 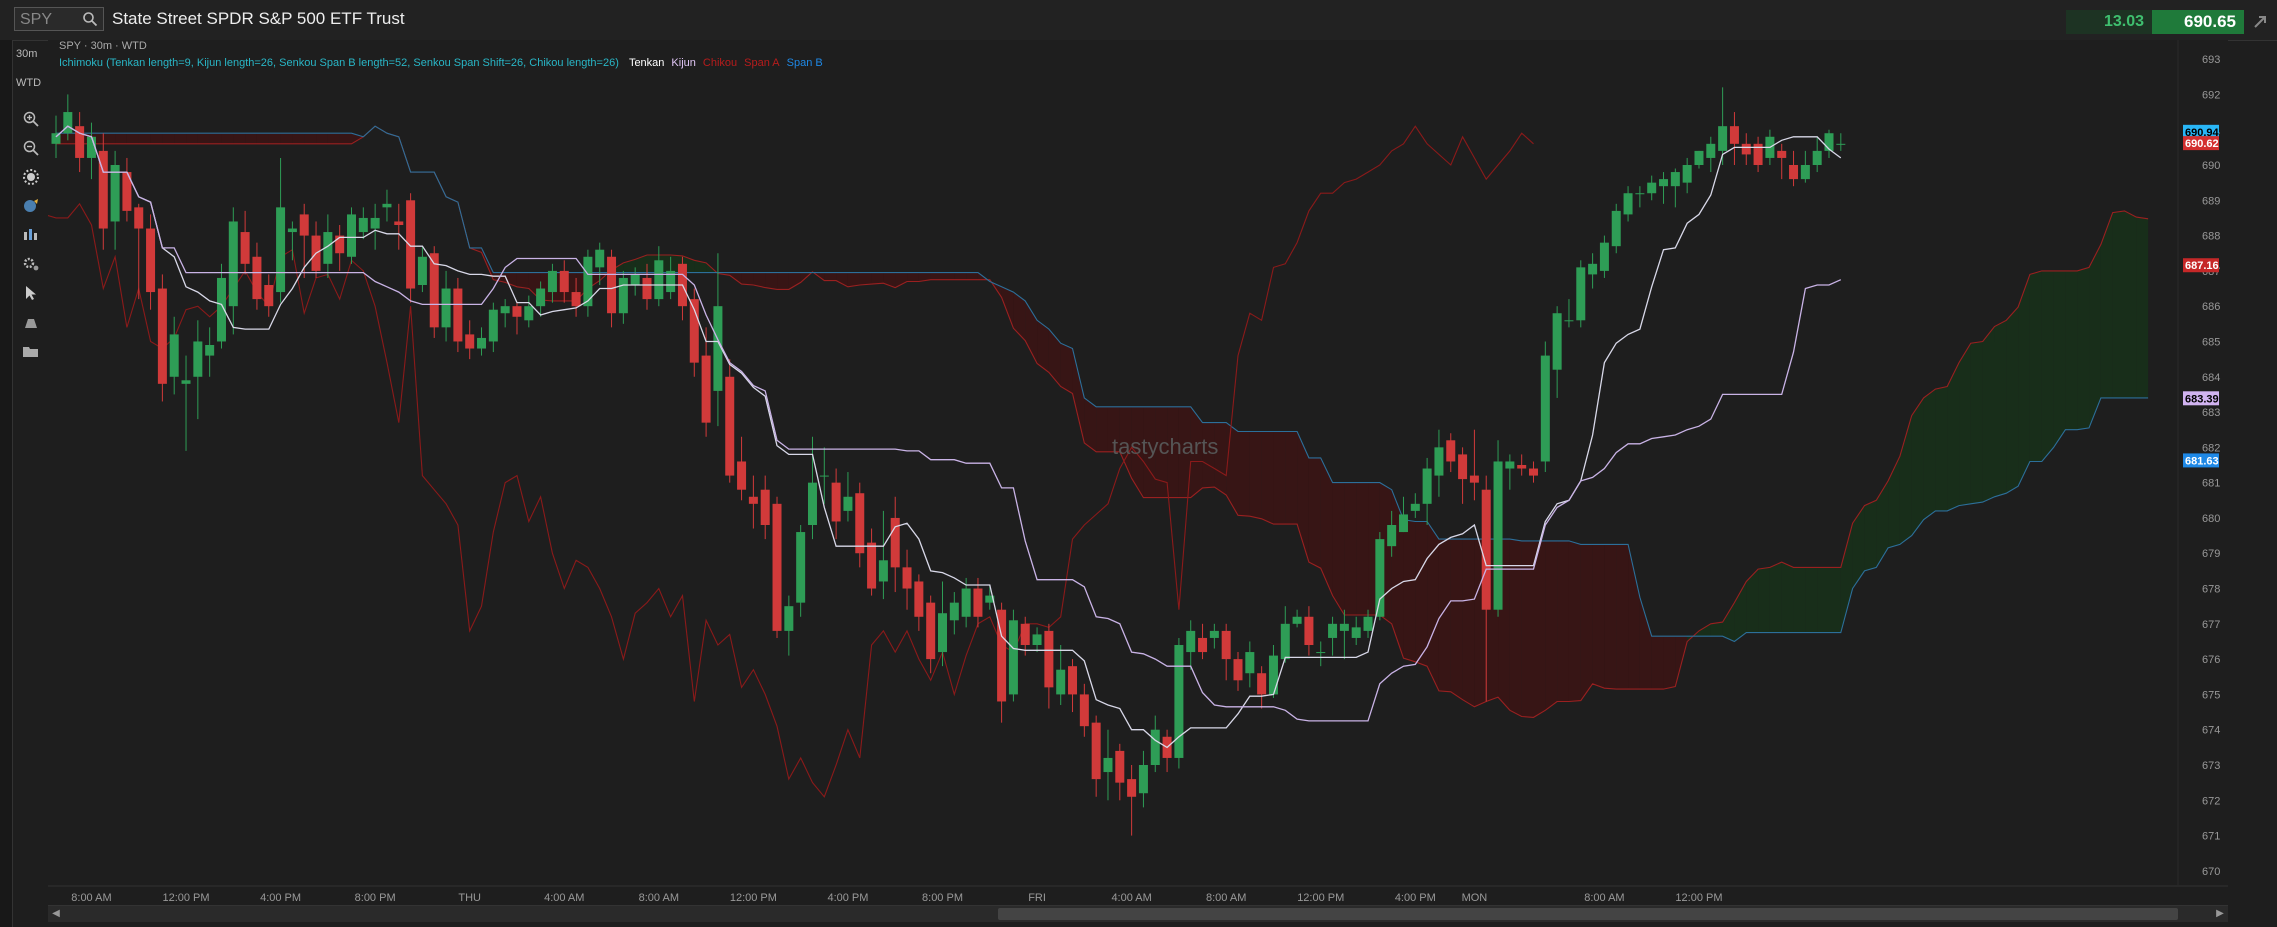 I want to click on trendline-icon, so click(x=31, y=322).